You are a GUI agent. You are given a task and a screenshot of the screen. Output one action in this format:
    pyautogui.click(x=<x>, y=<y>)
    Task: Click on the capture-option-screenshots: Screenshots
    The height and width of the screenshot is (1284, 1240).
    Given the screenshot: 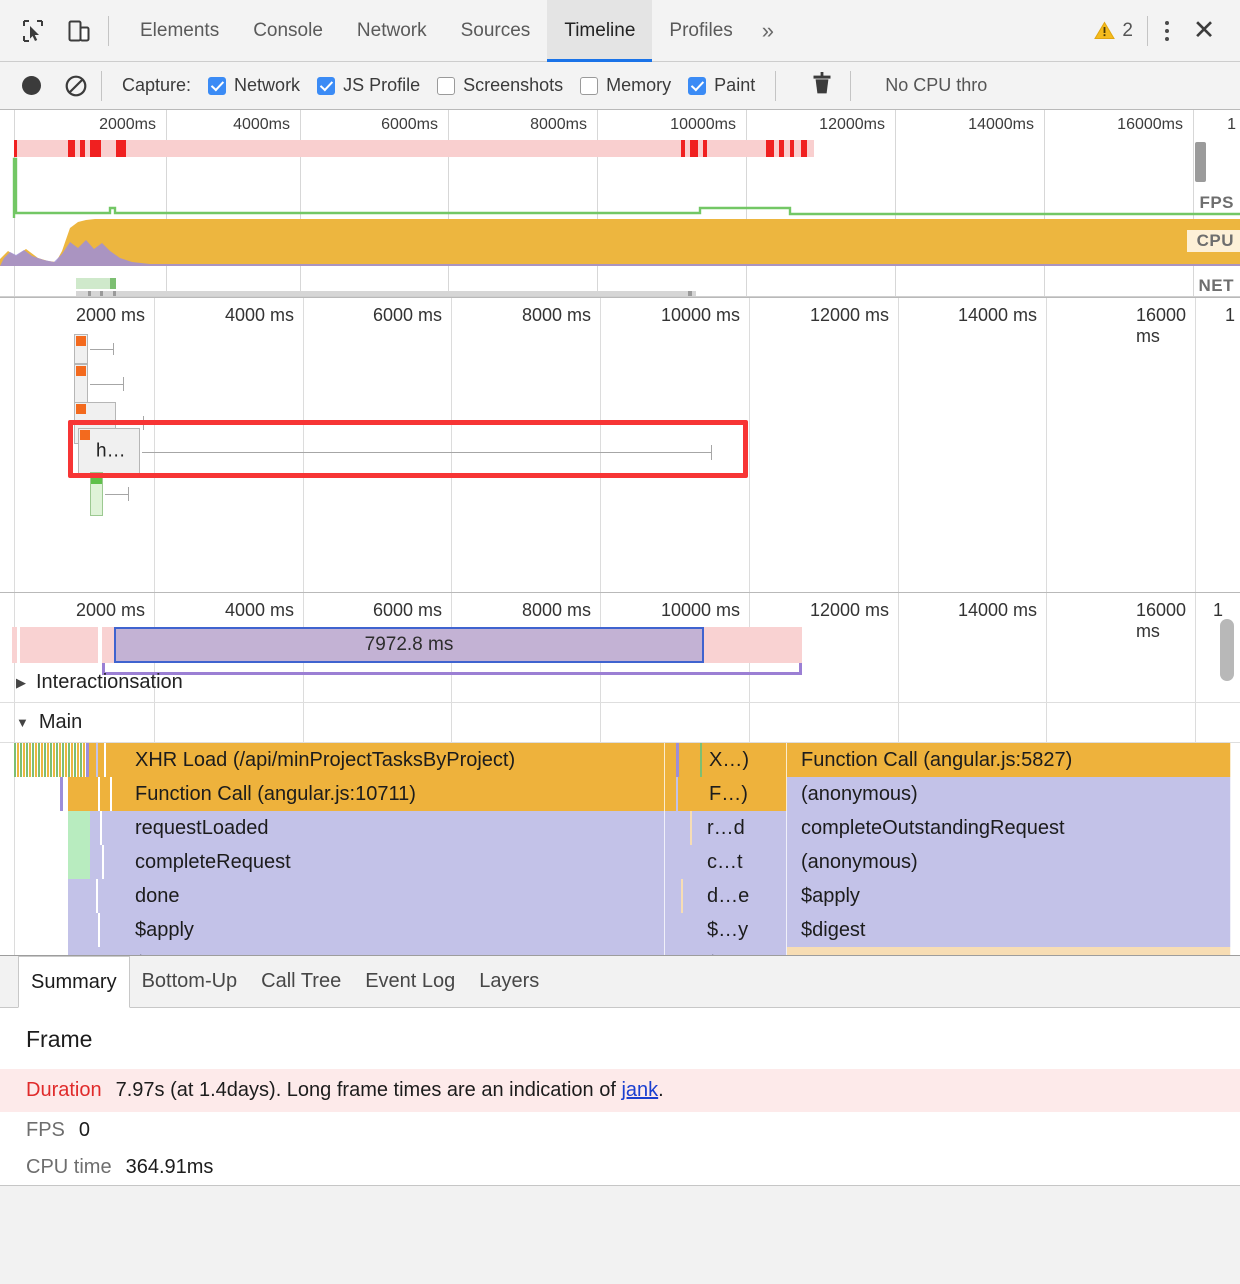 What is the action you would take?
    pyautogui.click(x=500, y=85)
    